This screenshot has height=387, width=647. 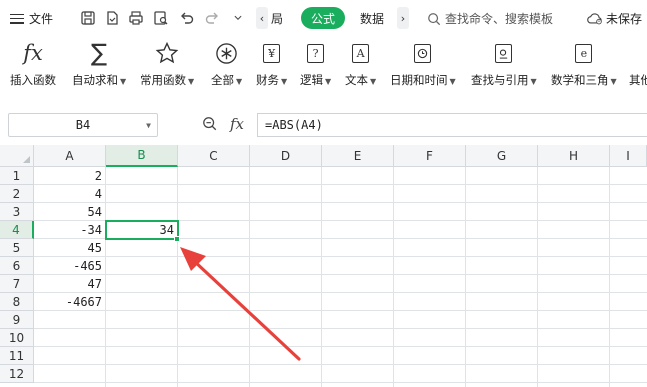 I want to click on print-preview-icon, so click(x=161, y=18).